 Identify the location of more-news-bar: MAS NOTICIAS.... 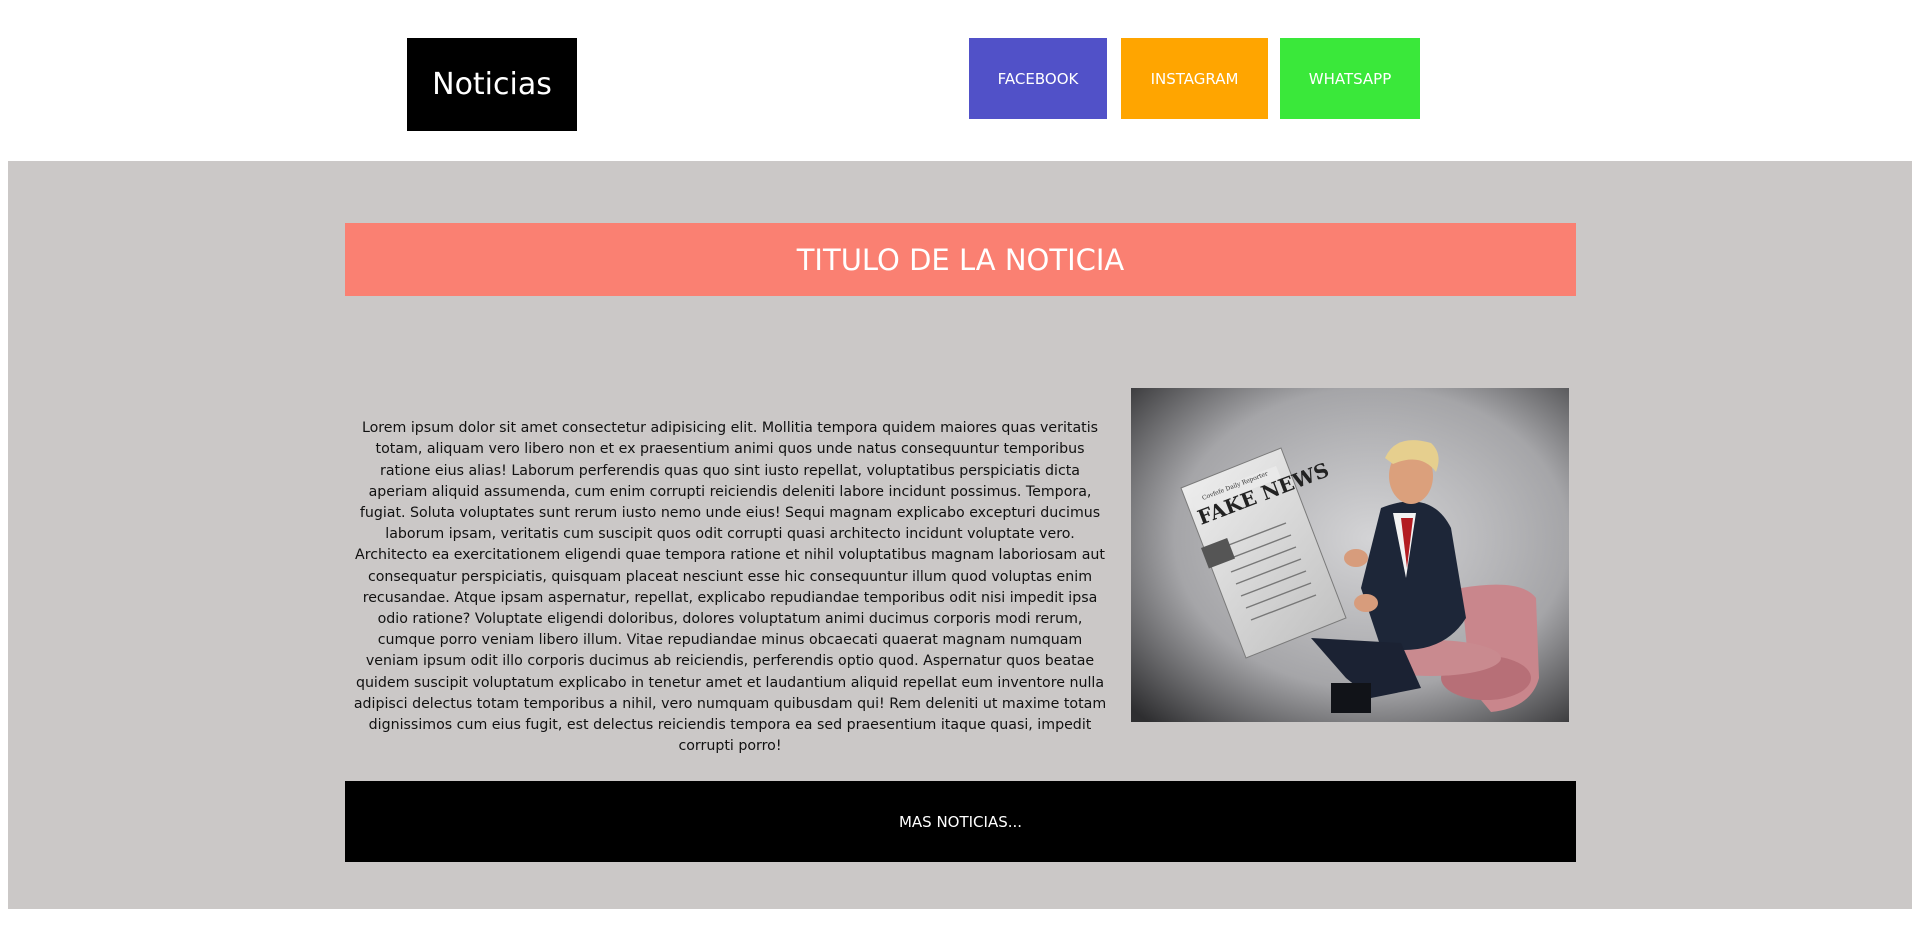
(960, 821).